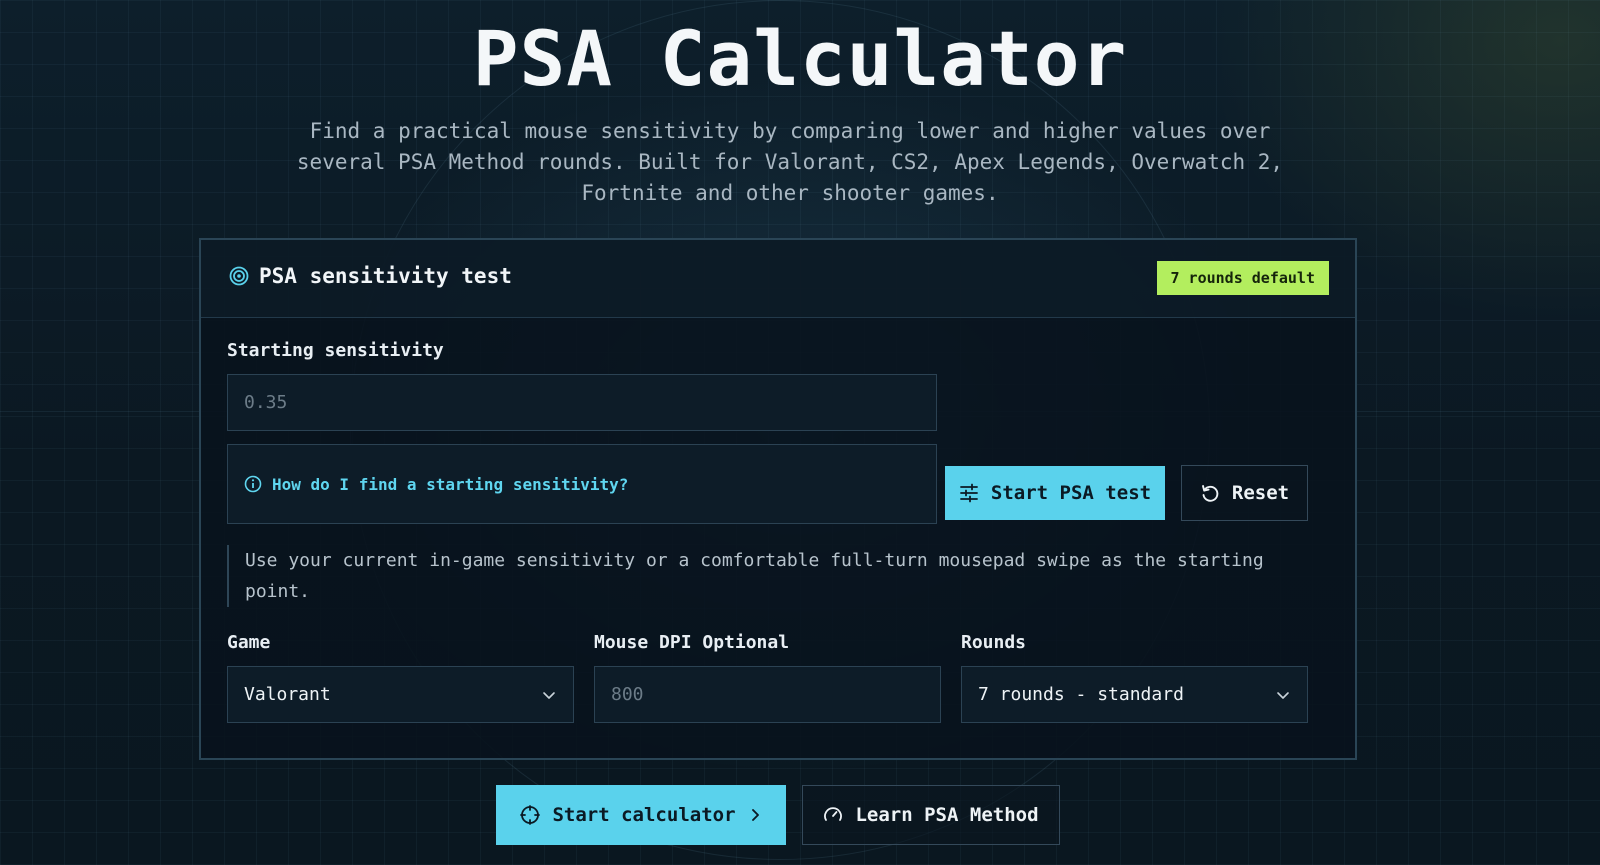 The width and height of the screenshot is (1600, 865). I want to click on start-calculator-button: Start calculator, so click(641, 815).